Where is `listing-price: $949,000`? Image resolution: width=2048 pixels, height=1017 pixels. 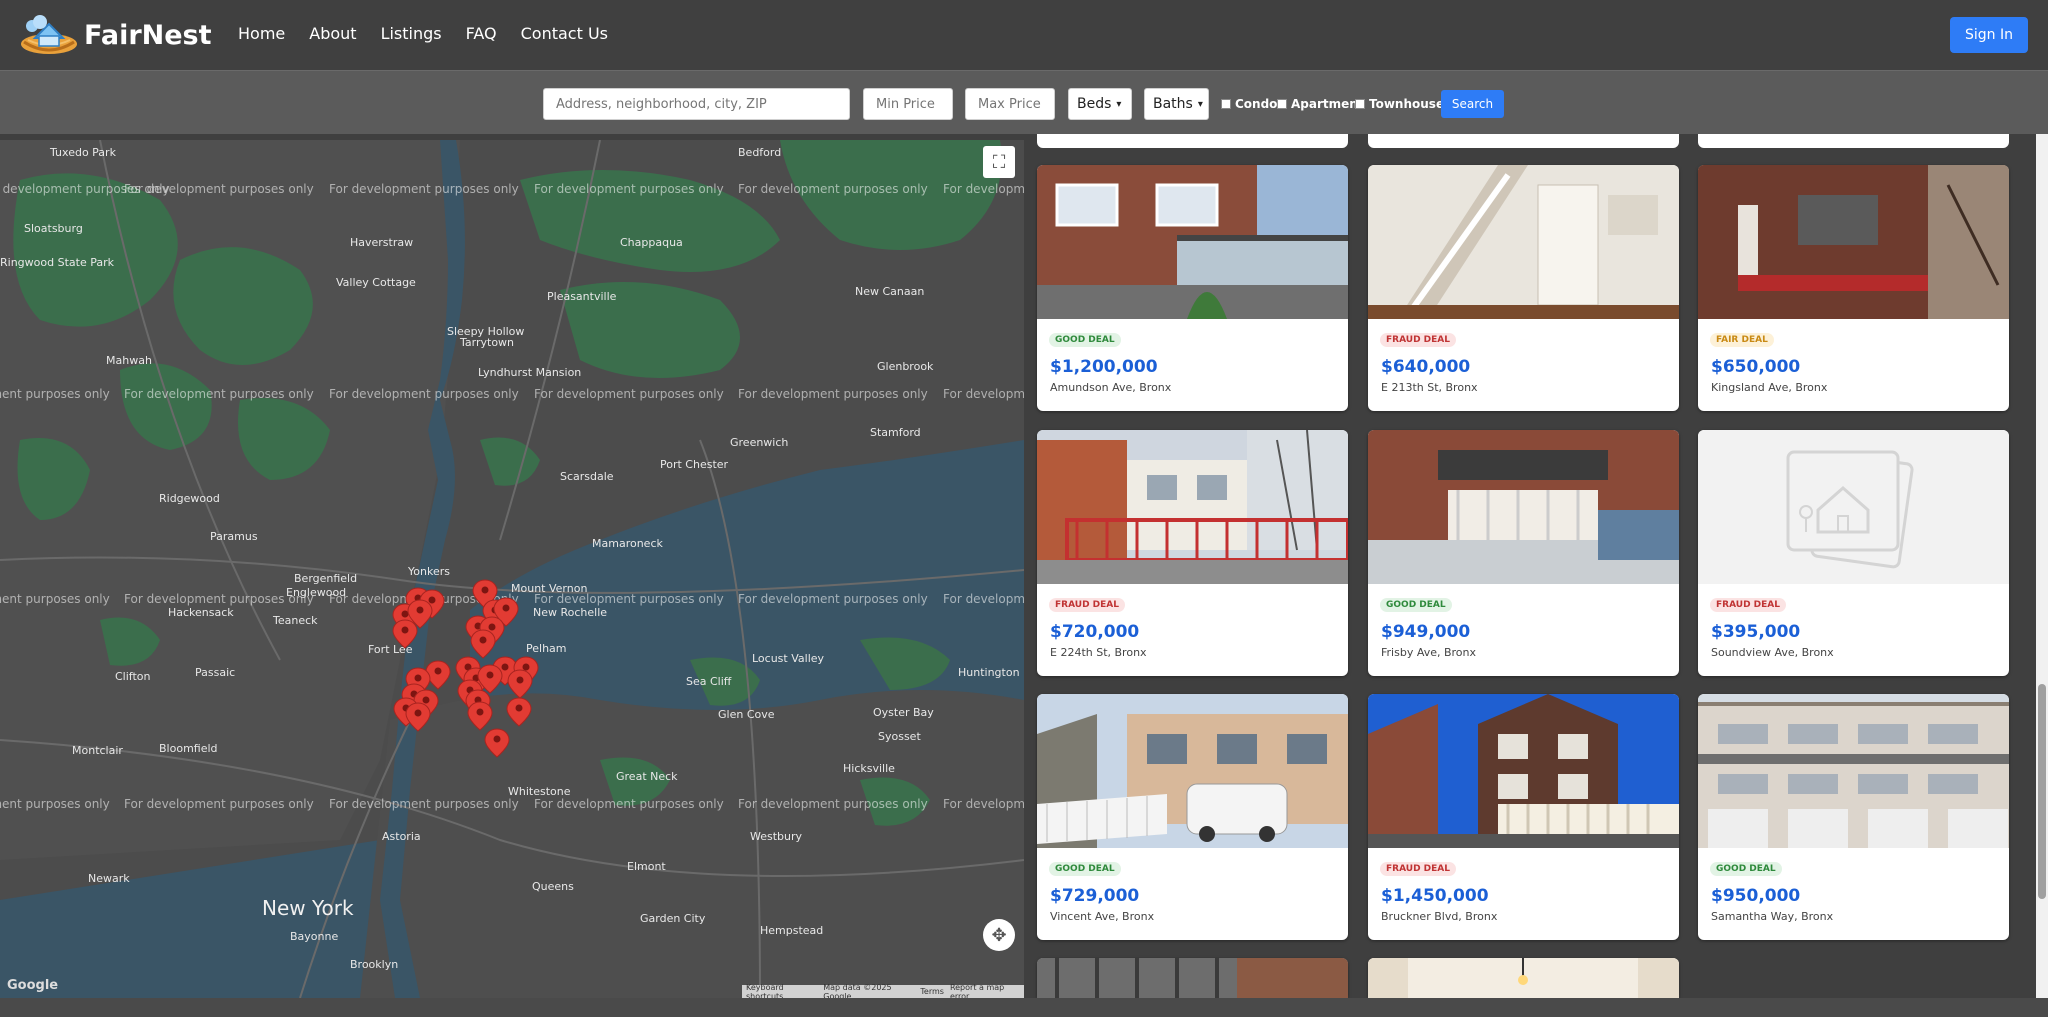
listing-price: $949,000 is located at coordinates (1426, 632).